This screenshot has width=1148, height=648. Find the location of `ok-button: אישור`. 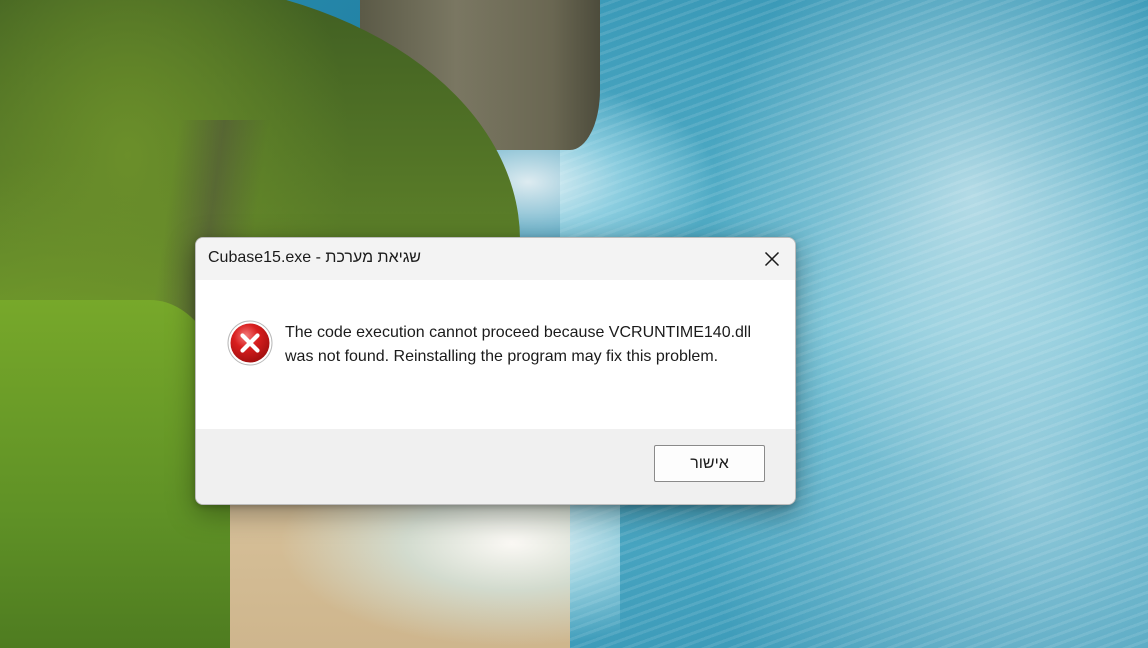

ok-button: אישור is located at coordinates (709, 463).